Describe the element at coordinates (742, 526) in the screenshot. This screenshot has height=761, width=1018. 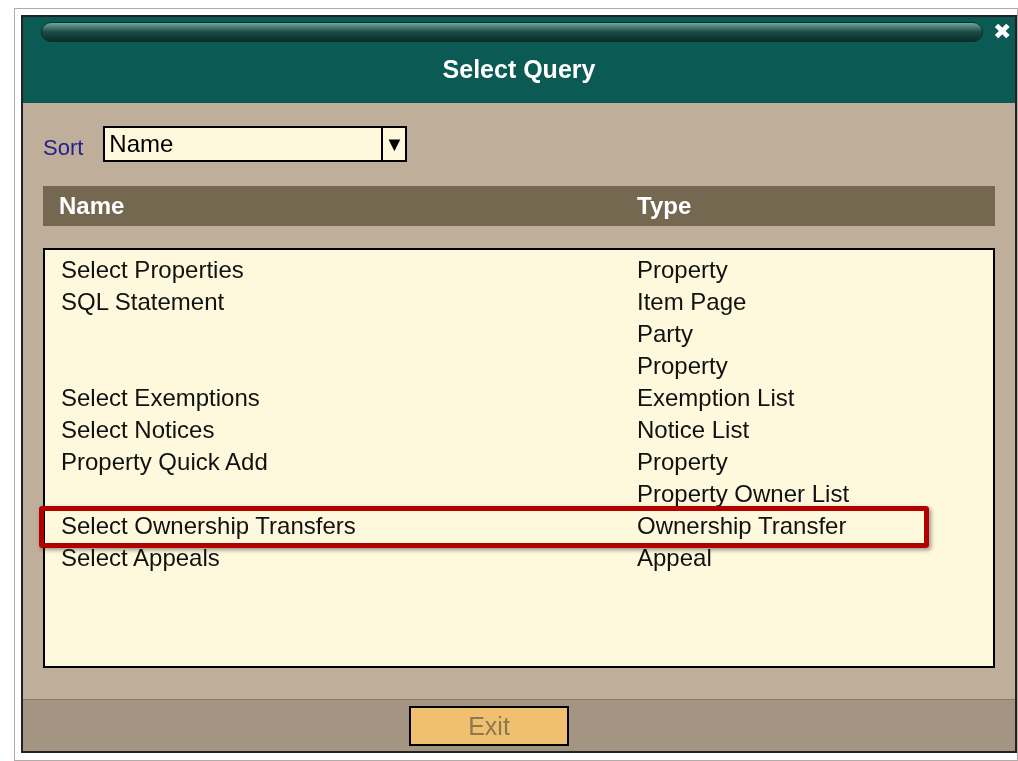
I see `query-type: Ownership Transfer` at that location.